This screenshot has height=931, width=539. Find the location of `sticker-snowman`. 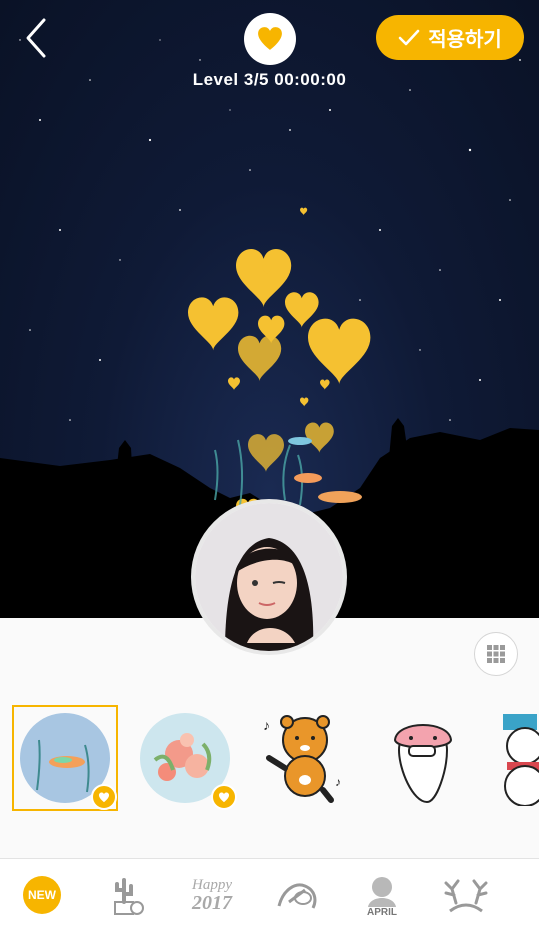

sticker-snowman is located at coordinates (518, 758).